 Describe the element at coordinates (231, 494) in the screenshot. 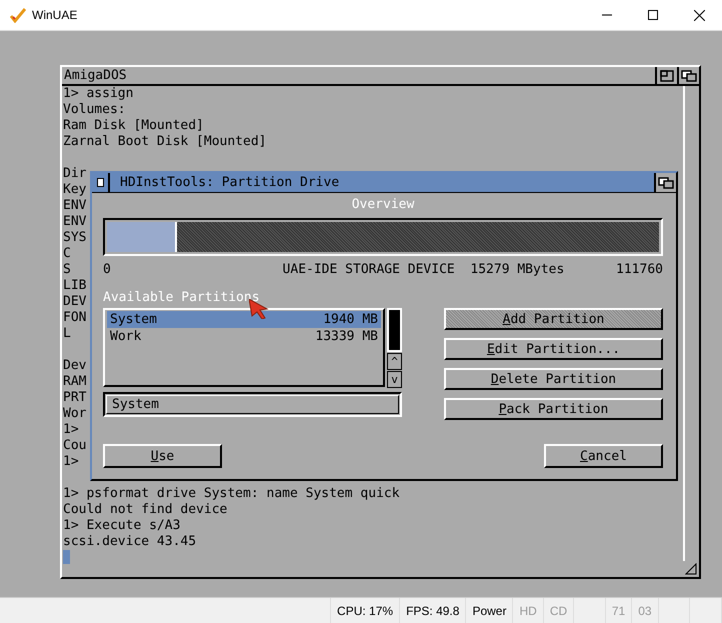

I see `console-line: 1> psformat drive System: name System quick` at that location.